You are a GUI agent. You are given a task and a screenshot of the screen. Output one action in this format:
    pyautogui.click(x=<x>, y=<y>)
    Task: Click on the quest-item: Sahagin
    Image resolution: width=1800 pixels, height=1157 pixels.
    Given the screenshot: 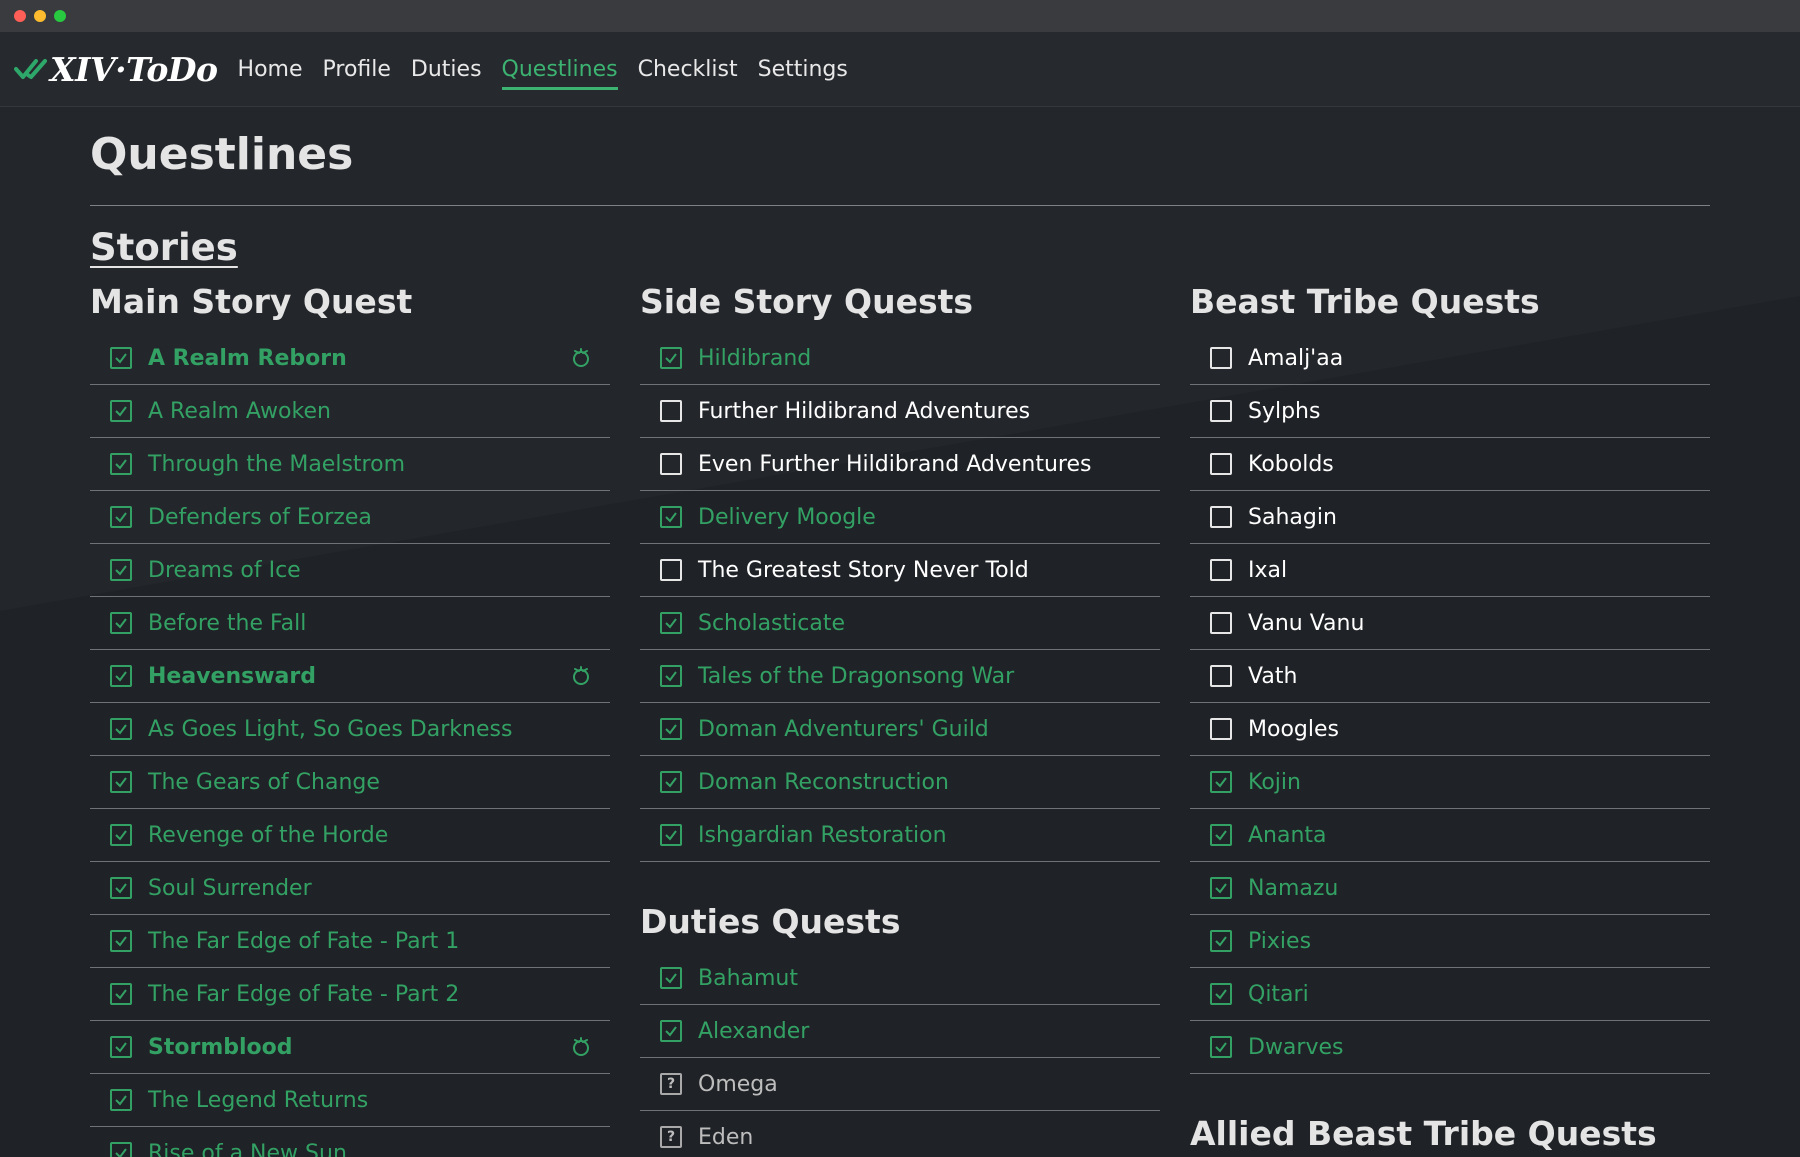 What is the action you would take?
    pyautogui.click(x=1450, y=517)
    